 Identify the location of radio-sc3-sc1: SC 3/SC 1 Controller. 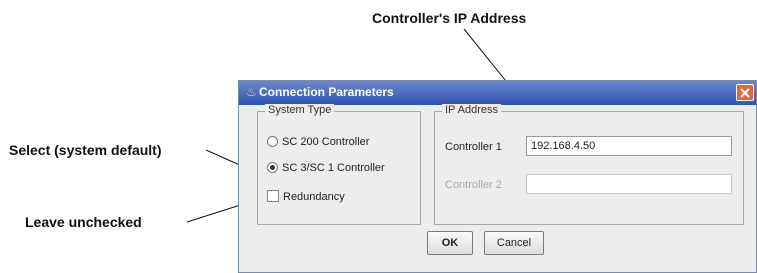
(326, 168).